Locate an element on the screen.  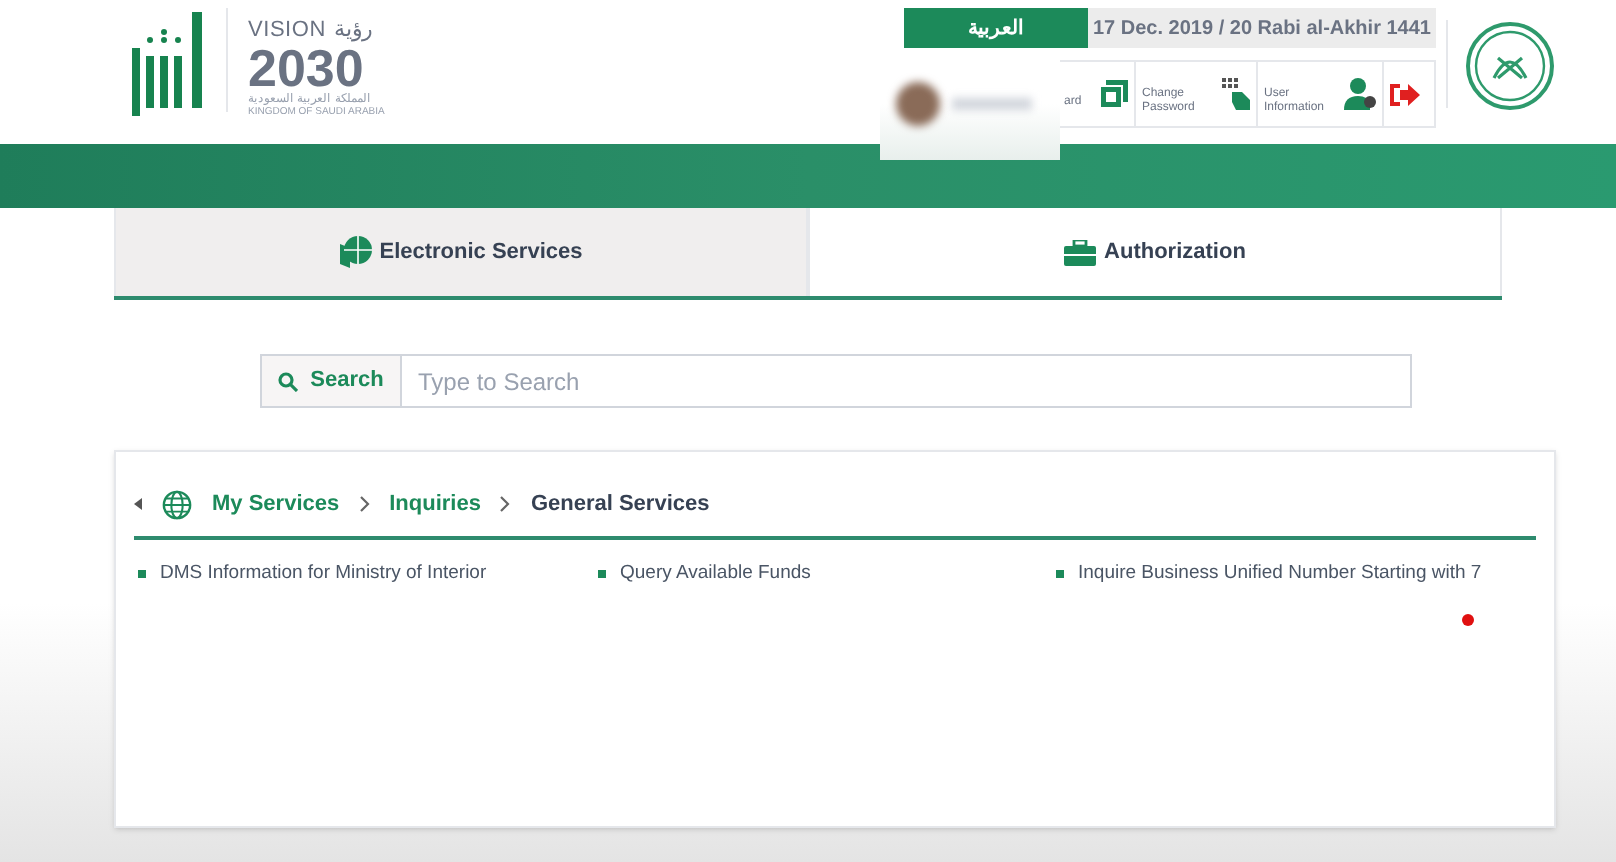
breadcrumb-link: Inquiries is located at coordinates (435, 504).